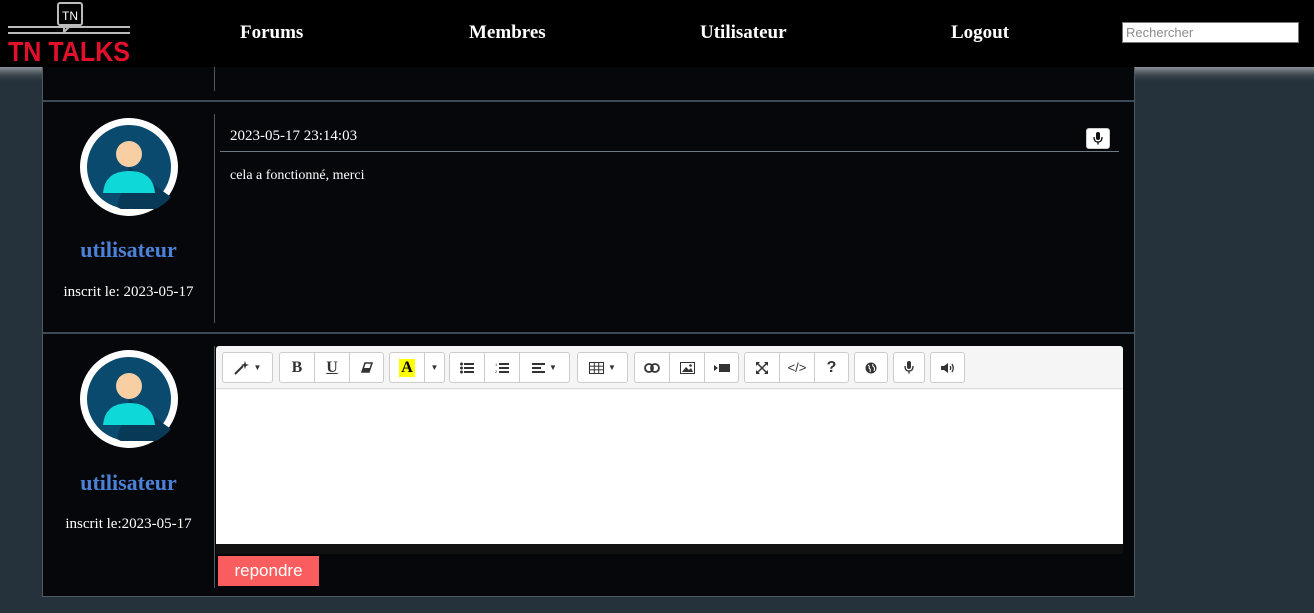  I want to click on link-icon, so click(652, 367).